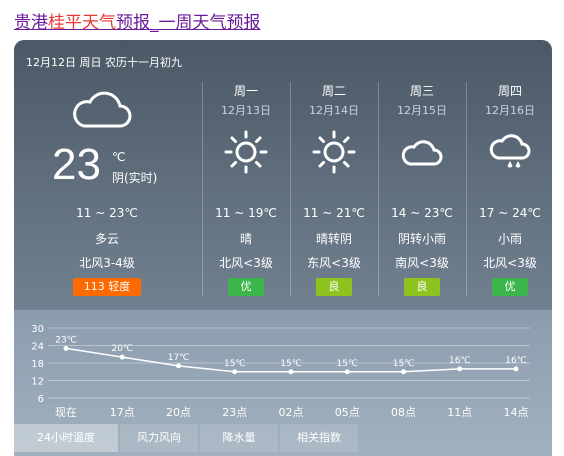 The image size is (564, 456). Describe the element at coordinates (107, 263) in the screenshot. I see `today-wind: 北风3-4级` at that location.